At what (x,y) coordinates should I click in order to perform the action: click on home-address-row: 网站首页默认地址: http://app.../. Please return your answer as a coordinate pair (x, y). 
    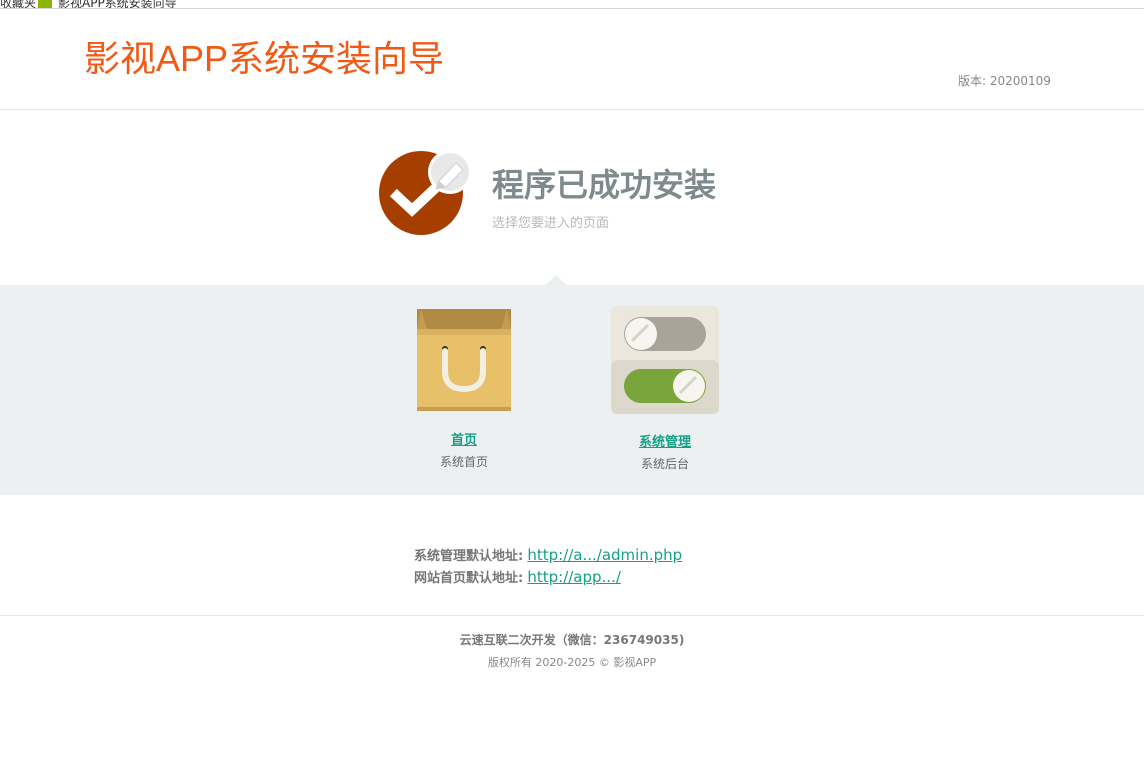
    Looking at the image, I should click on (614, 578).